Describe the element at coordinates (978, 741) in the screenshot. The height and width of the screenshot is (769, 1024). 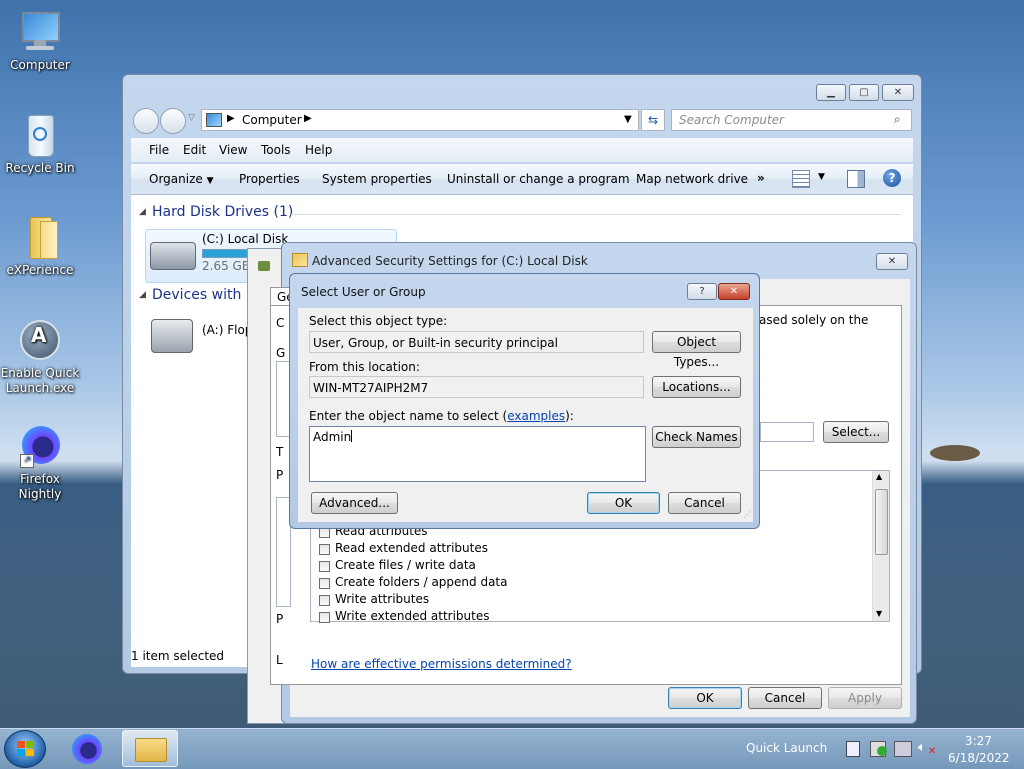
I see `clock-time: 3:27` at that location.